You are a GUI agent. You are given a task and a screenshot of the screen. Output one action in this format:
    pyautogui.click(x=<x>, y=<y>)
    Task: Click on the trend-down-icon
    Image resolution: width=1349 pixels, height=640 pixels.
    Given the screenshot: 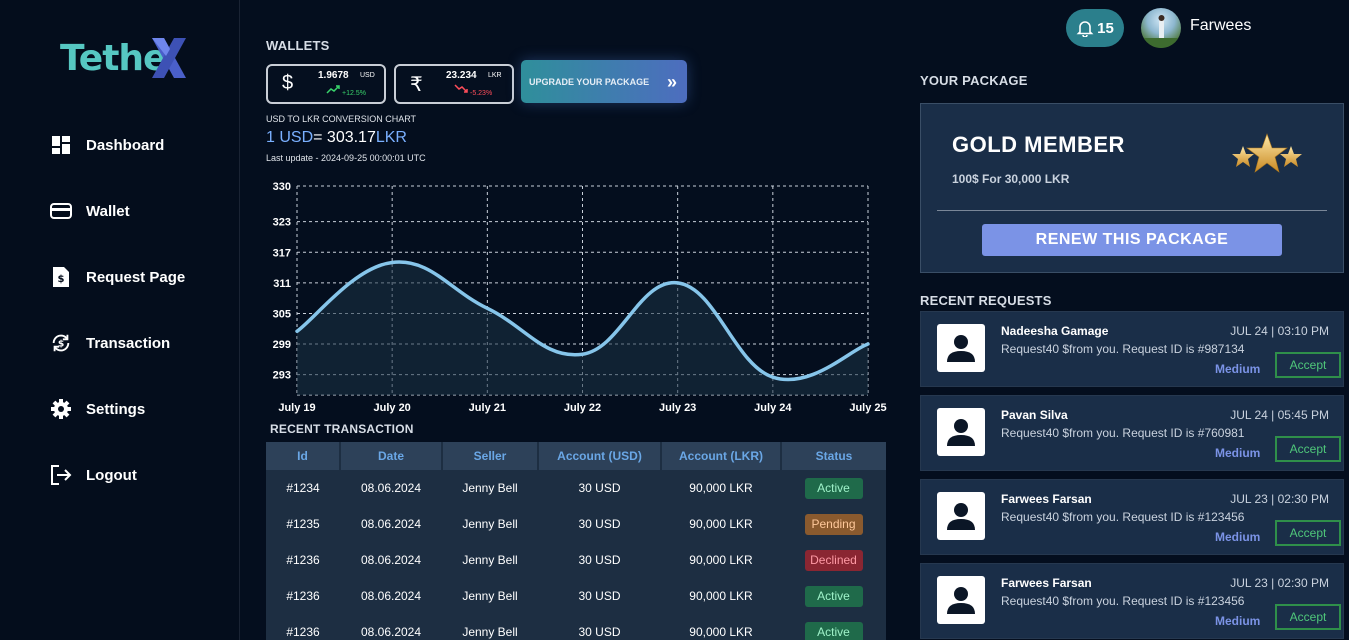 What is the action you would take?
    pyautogui.click(x=461, y=88)
    